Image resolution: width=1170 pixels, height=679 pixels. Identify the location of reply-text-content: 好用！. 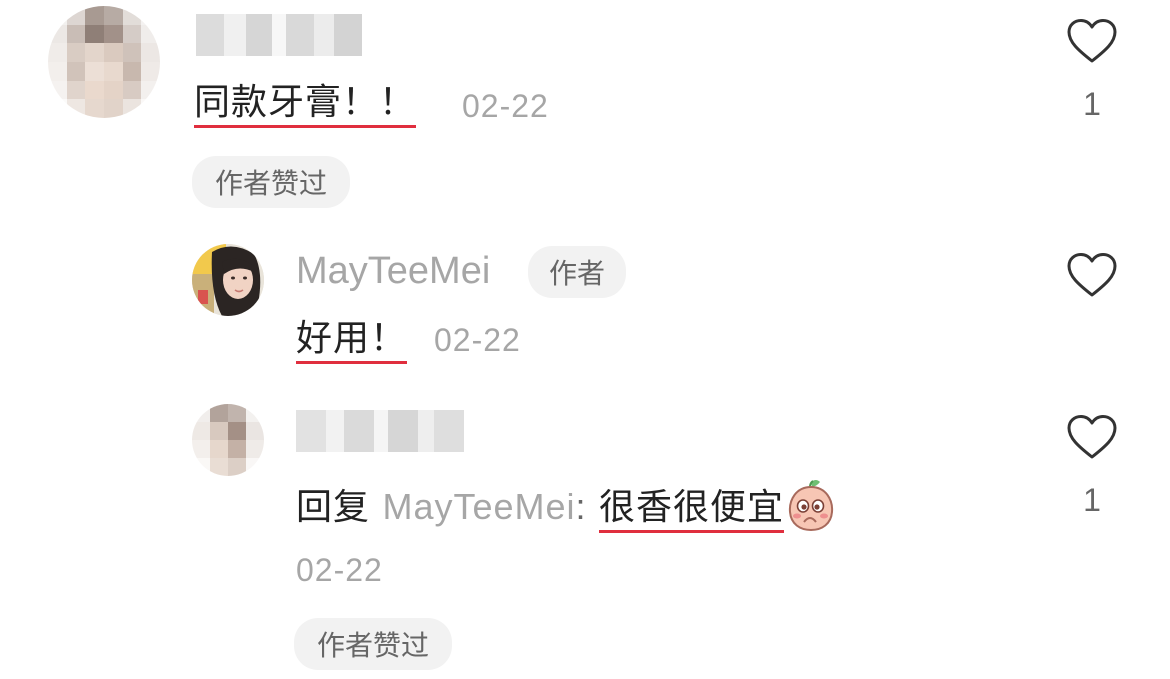
(352, 341).